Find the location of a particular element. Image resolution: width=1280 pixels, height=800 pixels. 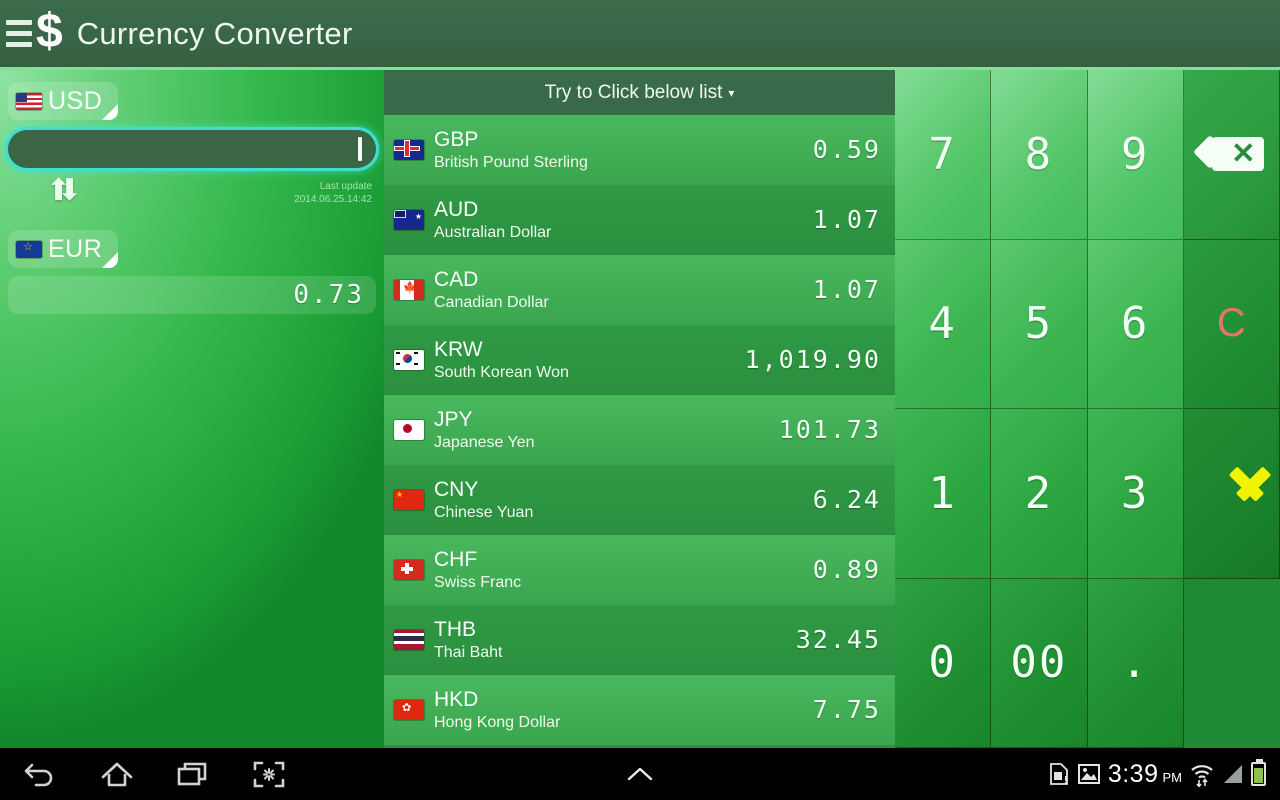

key-5: 5 is located at coordinates (1039, 324).